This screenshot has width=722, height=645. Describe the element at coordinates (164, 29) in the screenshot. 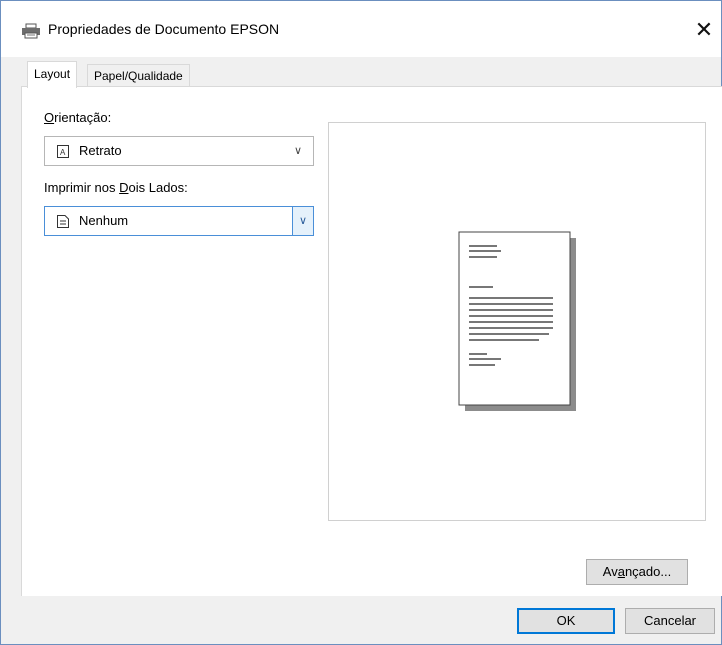

I see `window-title: Propriedades de Documento EPSON` at that location.